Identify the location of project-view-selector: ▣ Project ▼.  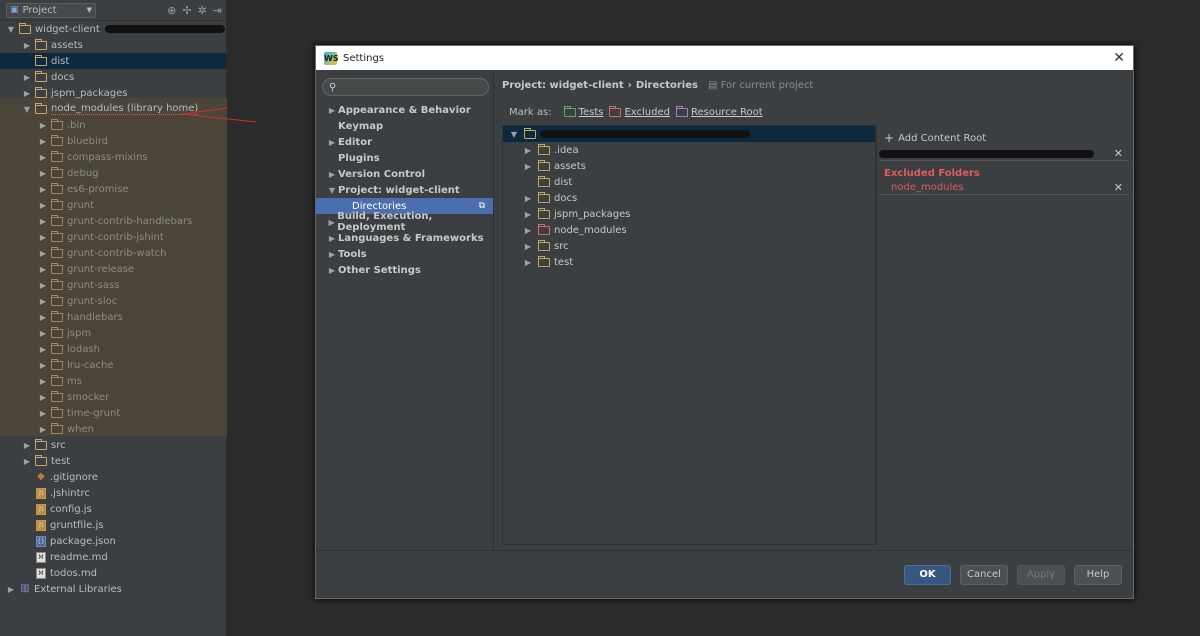
(51, 10).